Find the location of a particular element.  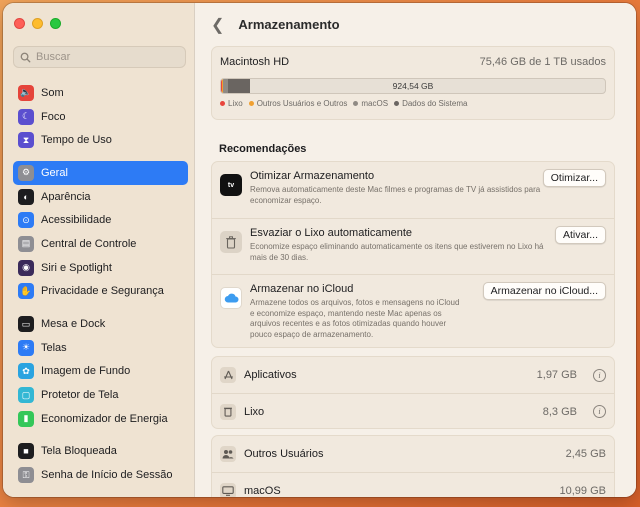

storage-categories-card: Outros Usuários 2,45 GB macOS 10,99 GB is located at coordinates (413, 466).